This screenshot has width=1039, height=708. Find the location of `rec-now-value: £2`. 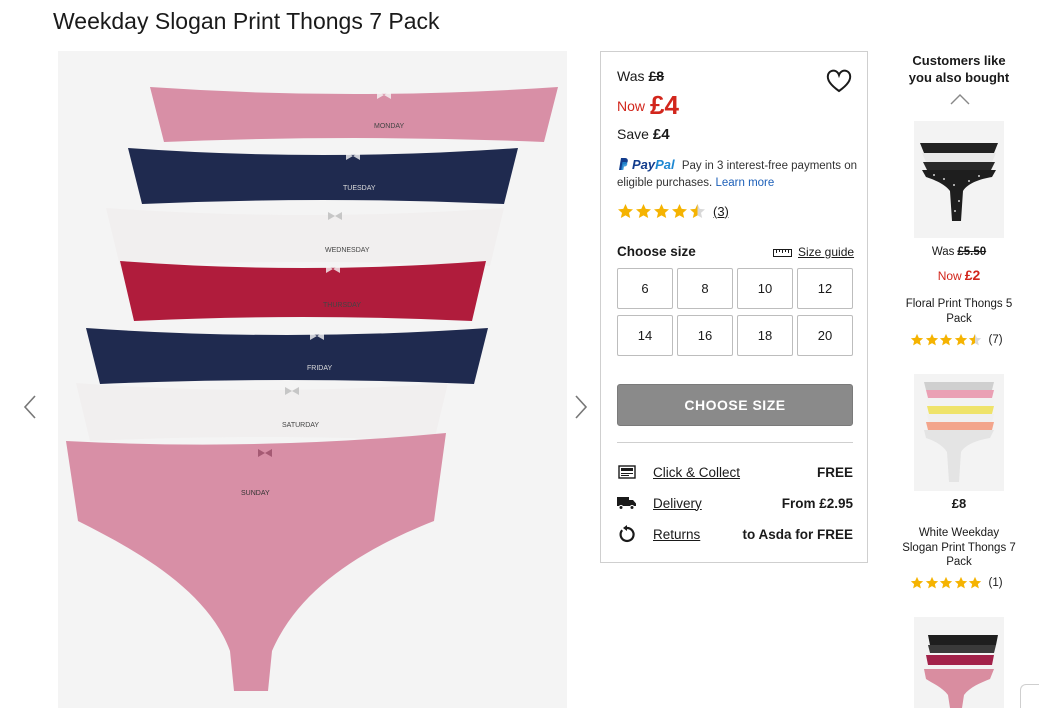

rec-now-value: £2 is located at coordinates (972, 275).